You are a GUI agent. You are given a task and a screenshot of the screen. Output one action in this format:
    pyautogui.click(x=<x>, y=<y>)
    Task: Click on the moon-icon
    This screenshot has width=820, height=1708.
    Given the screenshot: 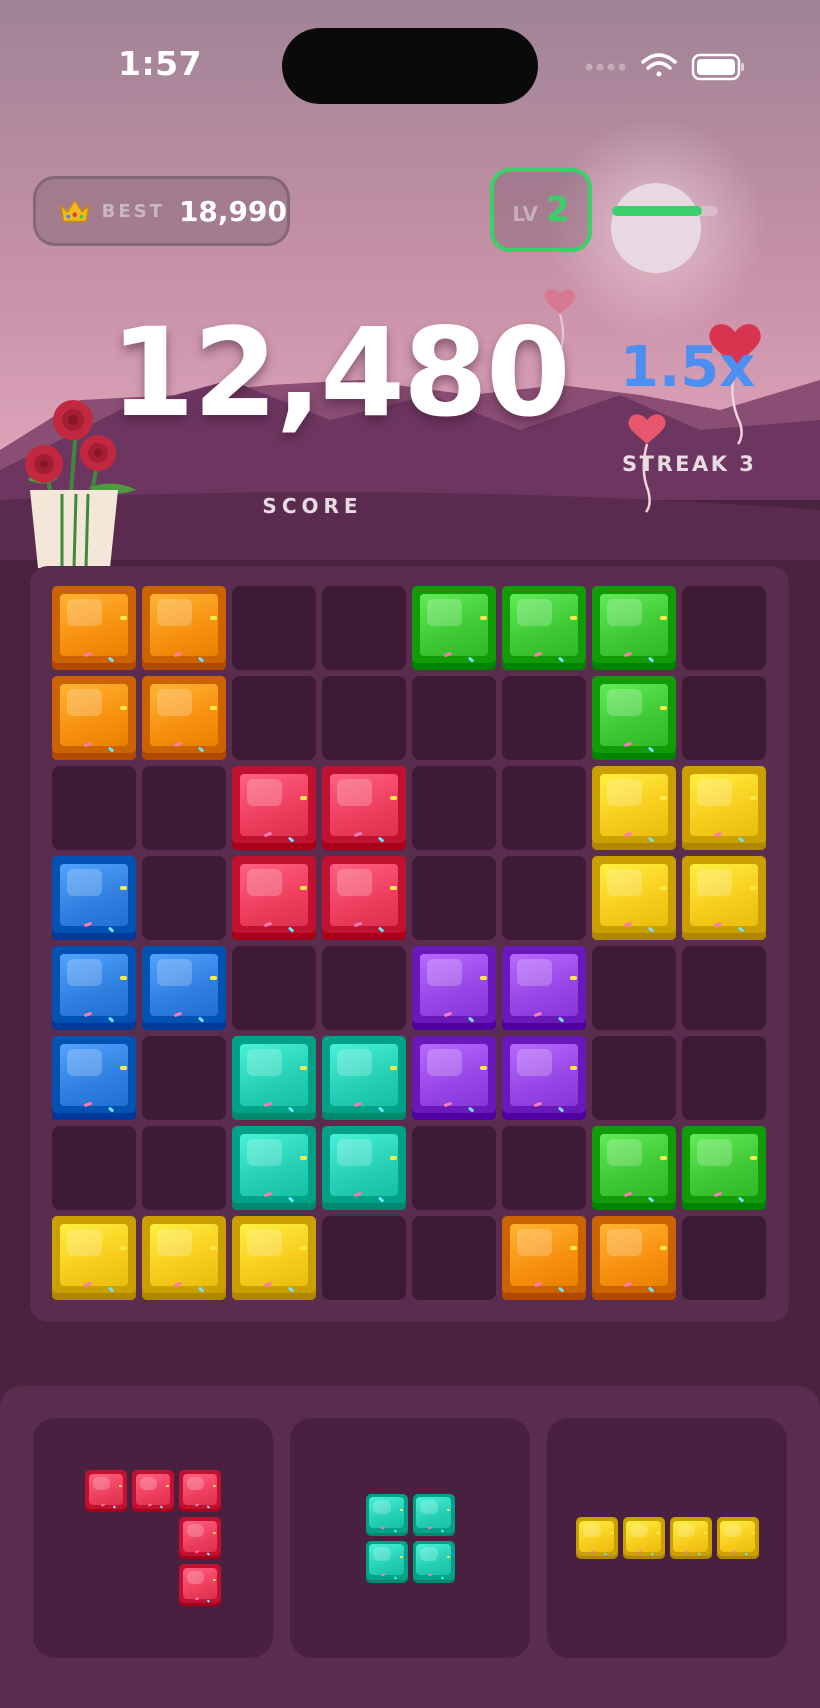 What is the action you would take?
    pyautogui.click(x=656, y=228)
    